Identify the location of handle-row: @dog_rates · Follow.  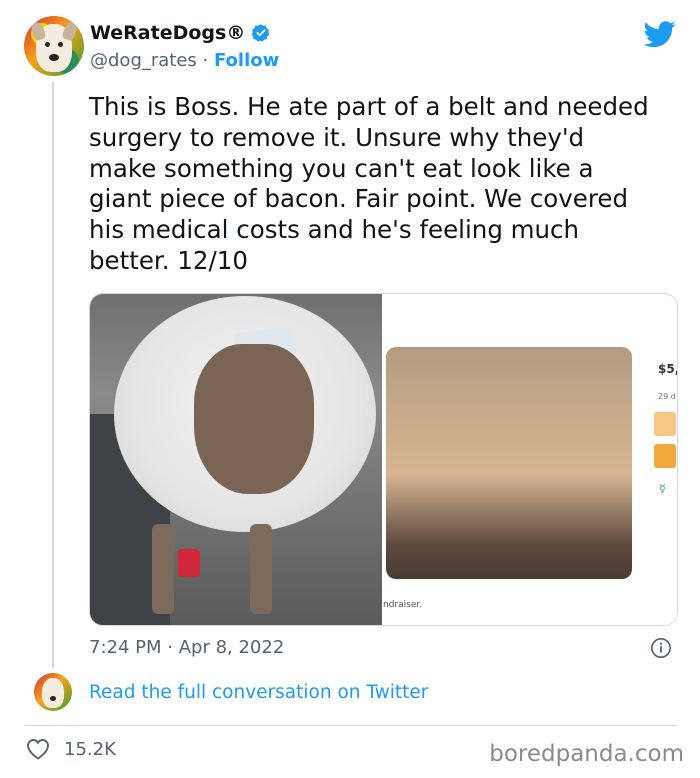
(184, 60).